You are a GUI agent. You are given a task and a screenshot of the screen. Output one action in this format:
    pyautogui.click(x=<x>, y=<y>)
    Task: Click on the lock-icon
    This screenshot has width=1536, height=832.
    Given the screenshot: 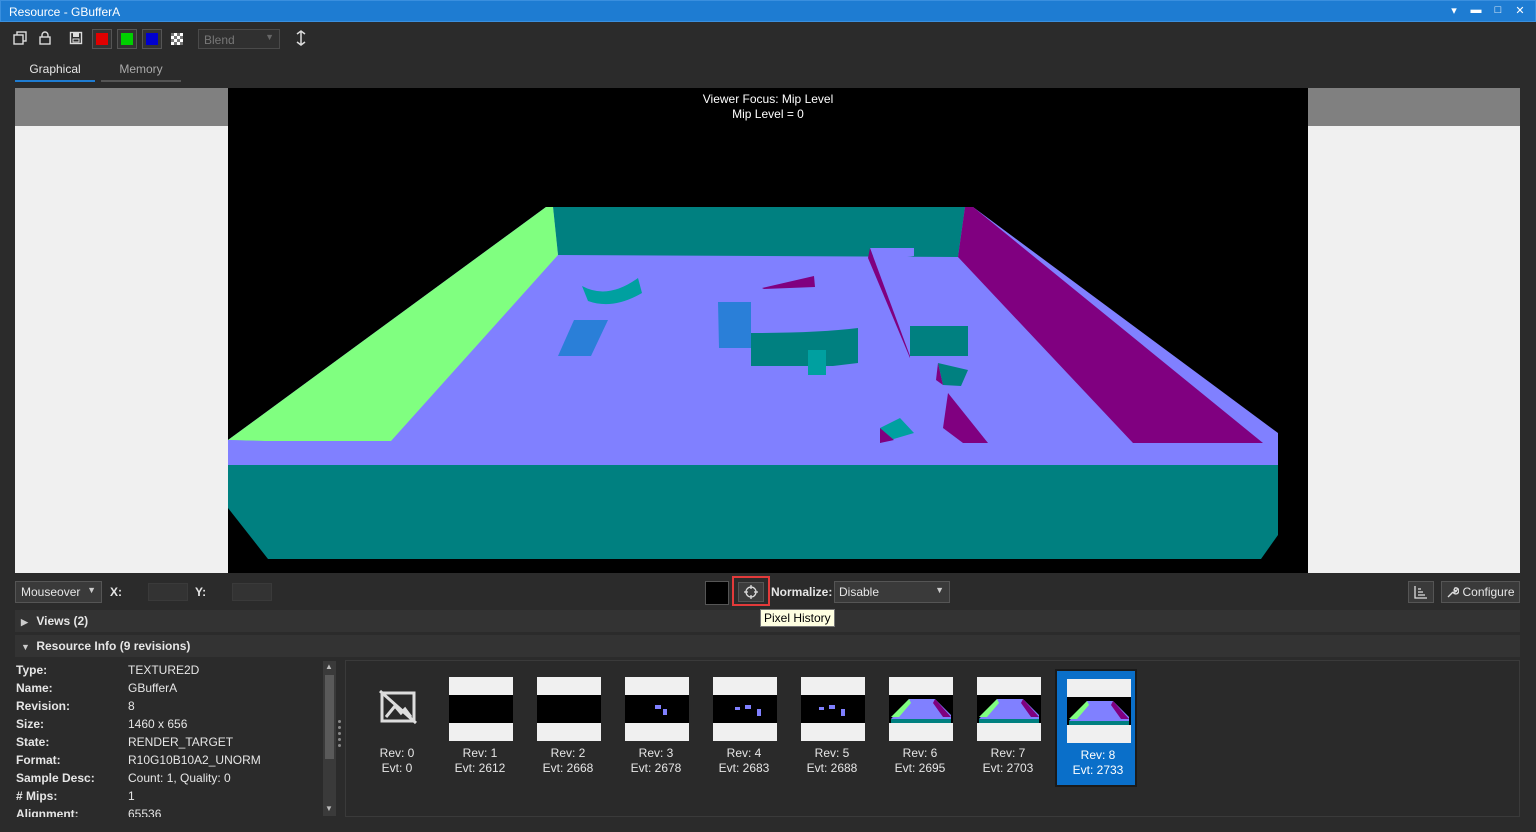 What is the action you would take?
    pyautogui.click(x=45, y=38)
    